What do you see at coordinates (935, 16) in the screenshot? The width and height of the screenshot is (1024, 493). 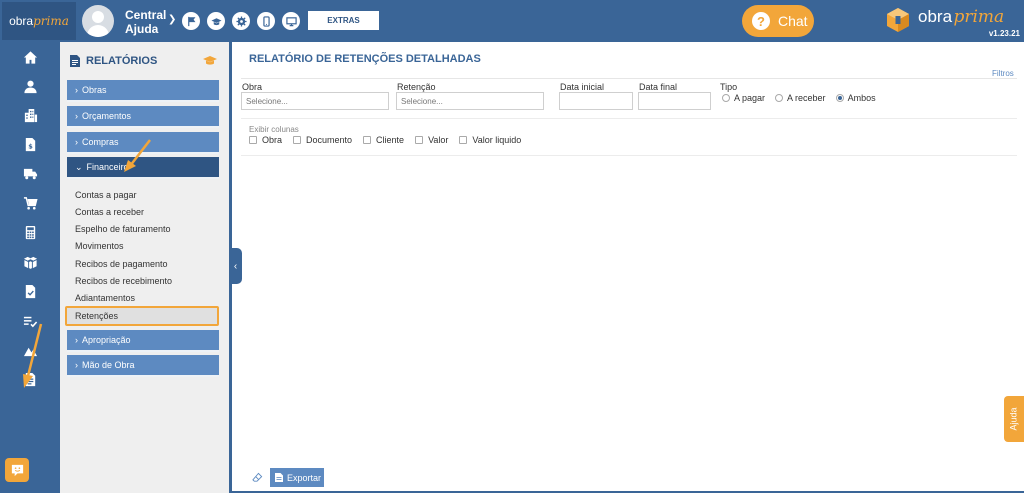 I see `brand-main-text: obra` at bounding box center [935, 16].